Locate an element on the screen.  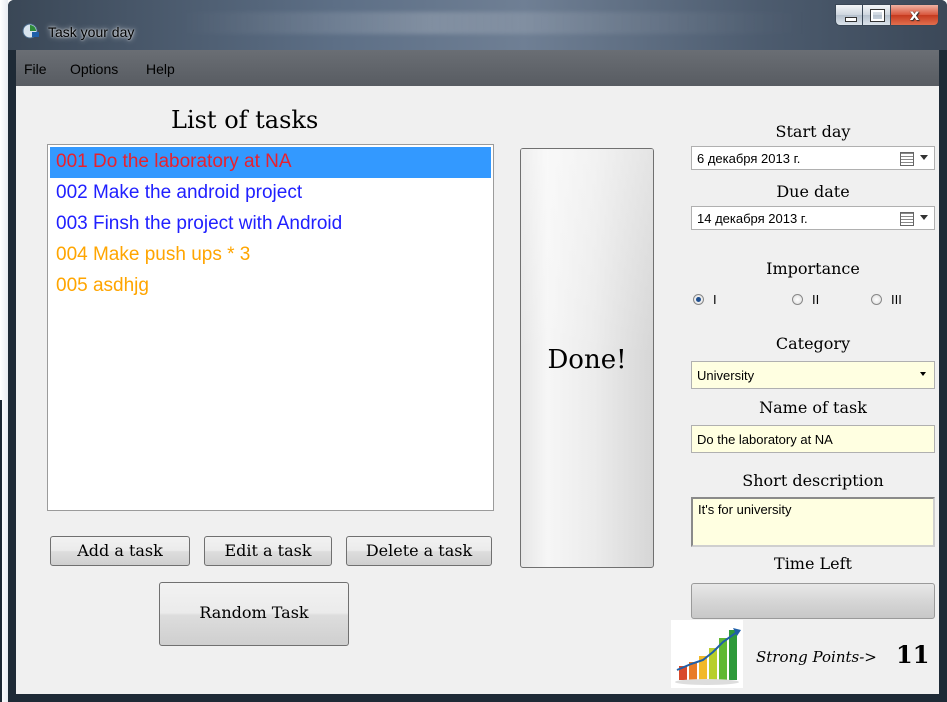
time-left-progress is located at coordinates (813, 601).